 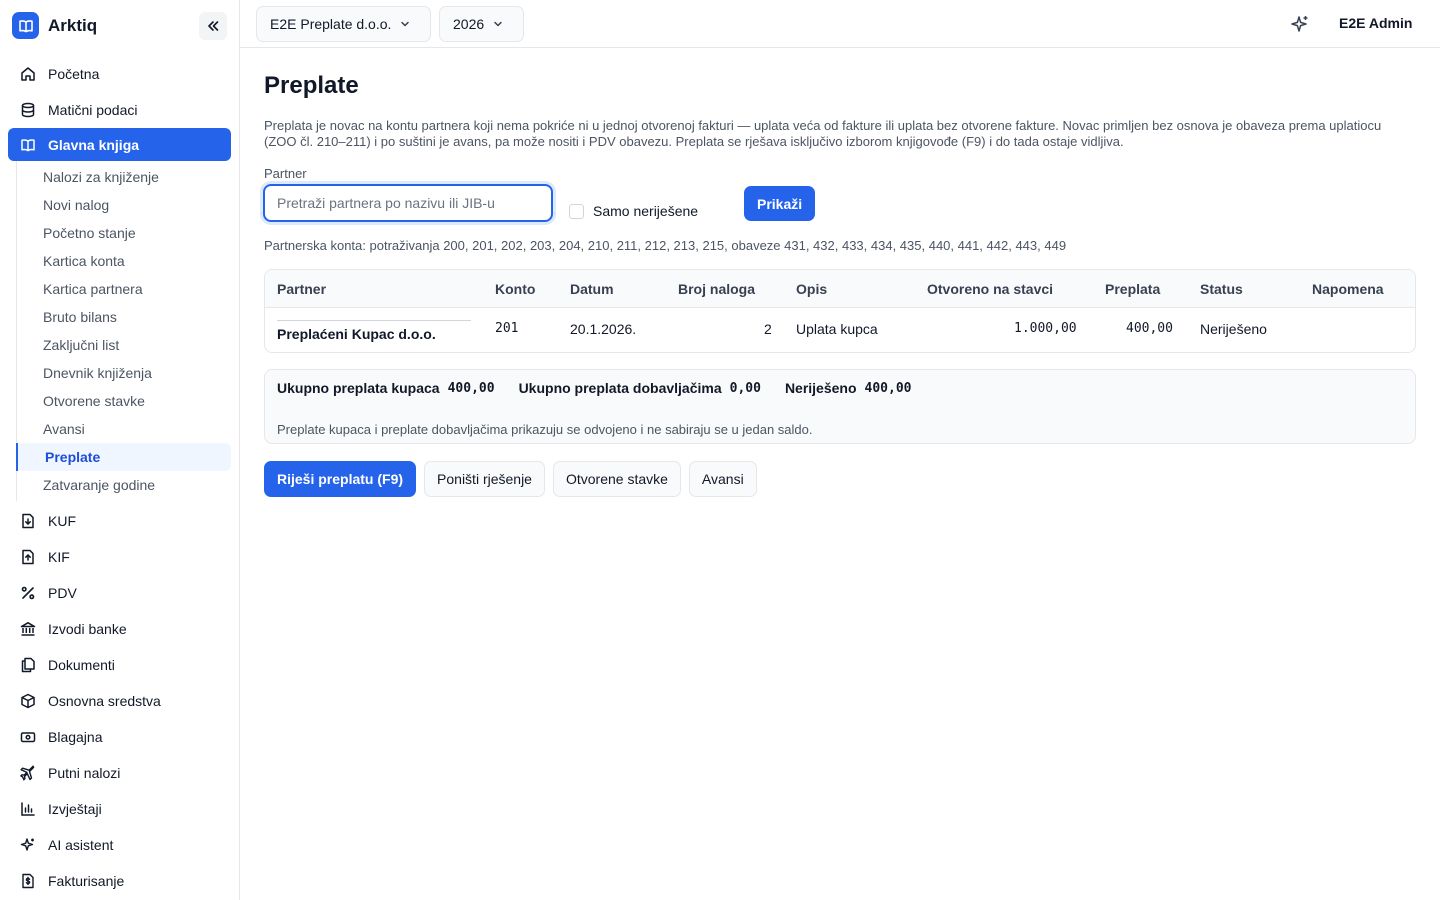 What do you see at coordinates (87, 629) in the screenshot?
I see `sidebar-item-label: Izvodi banke` at bounding box center [87, 629].